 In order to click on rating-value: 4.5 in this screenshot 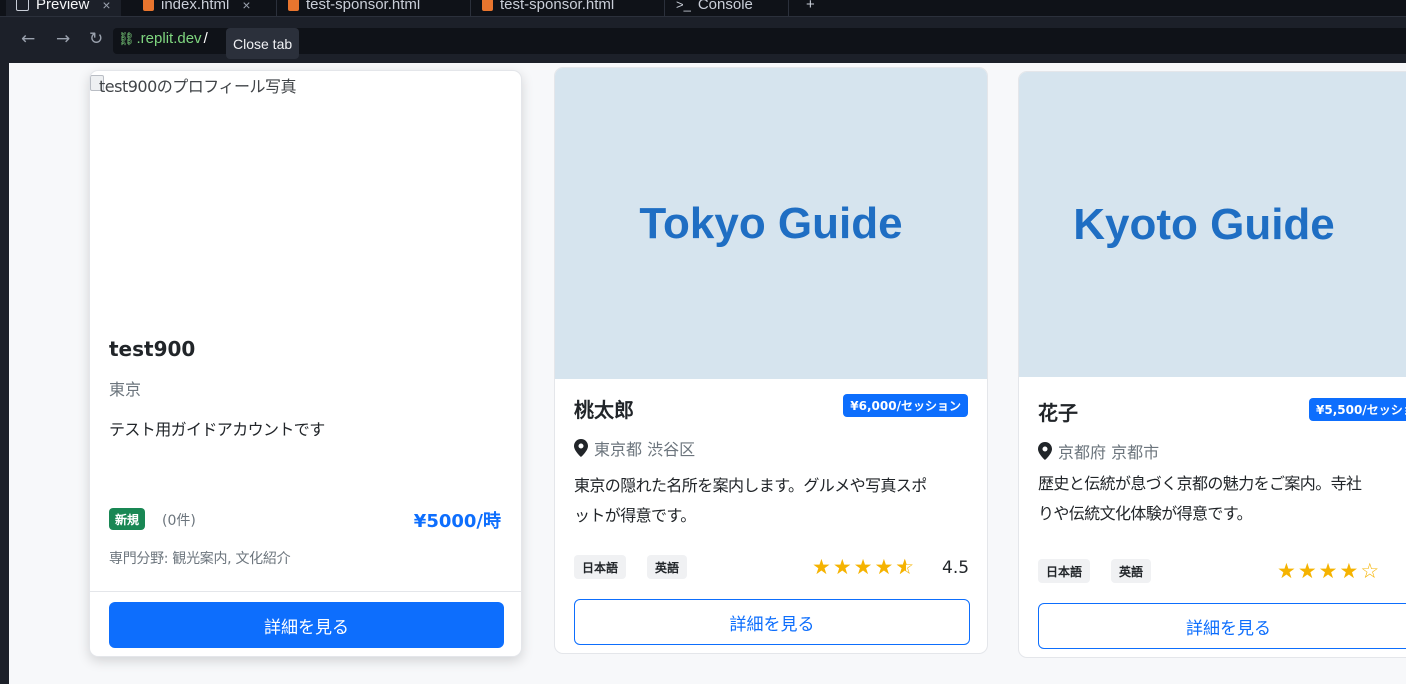, I will do `click(956, 568)`.